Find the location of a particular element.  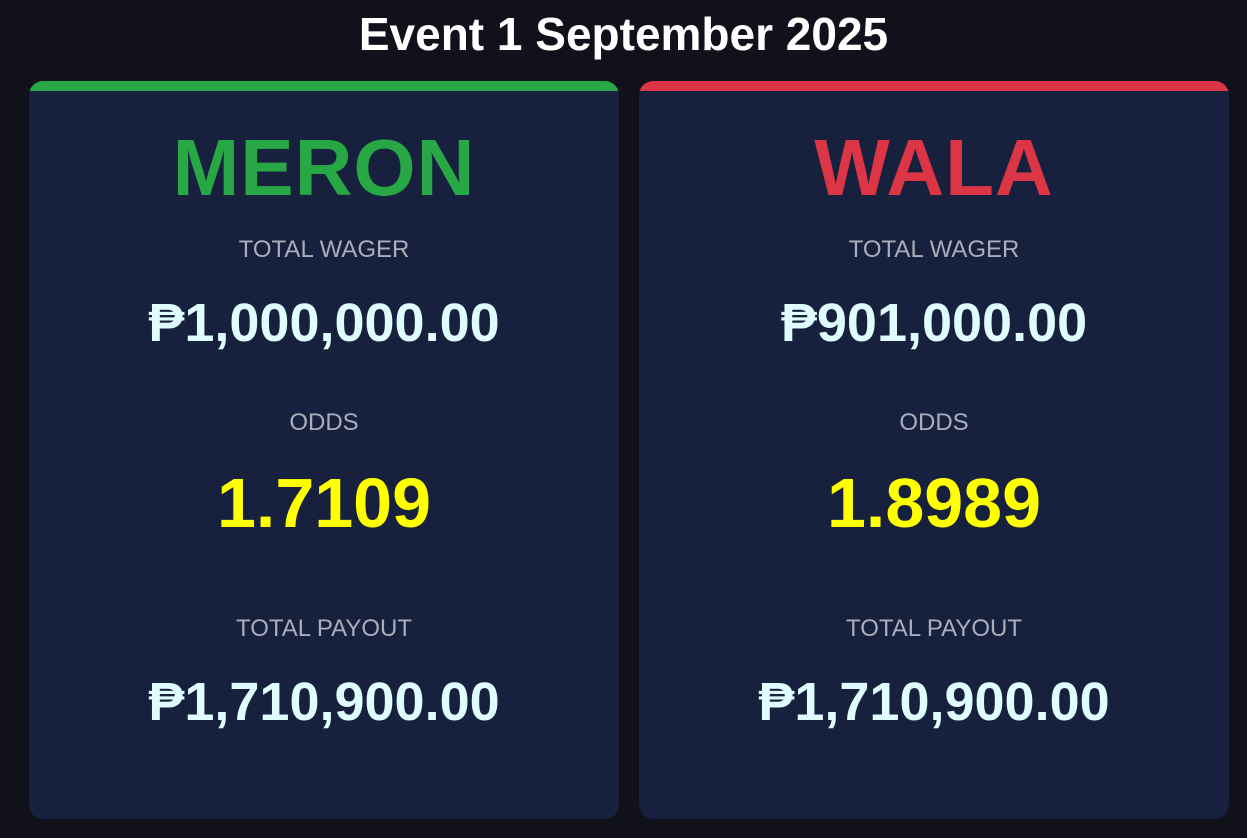

wala-total-wager-label: TOTAL WAGER is located at coordinates (934, 249).